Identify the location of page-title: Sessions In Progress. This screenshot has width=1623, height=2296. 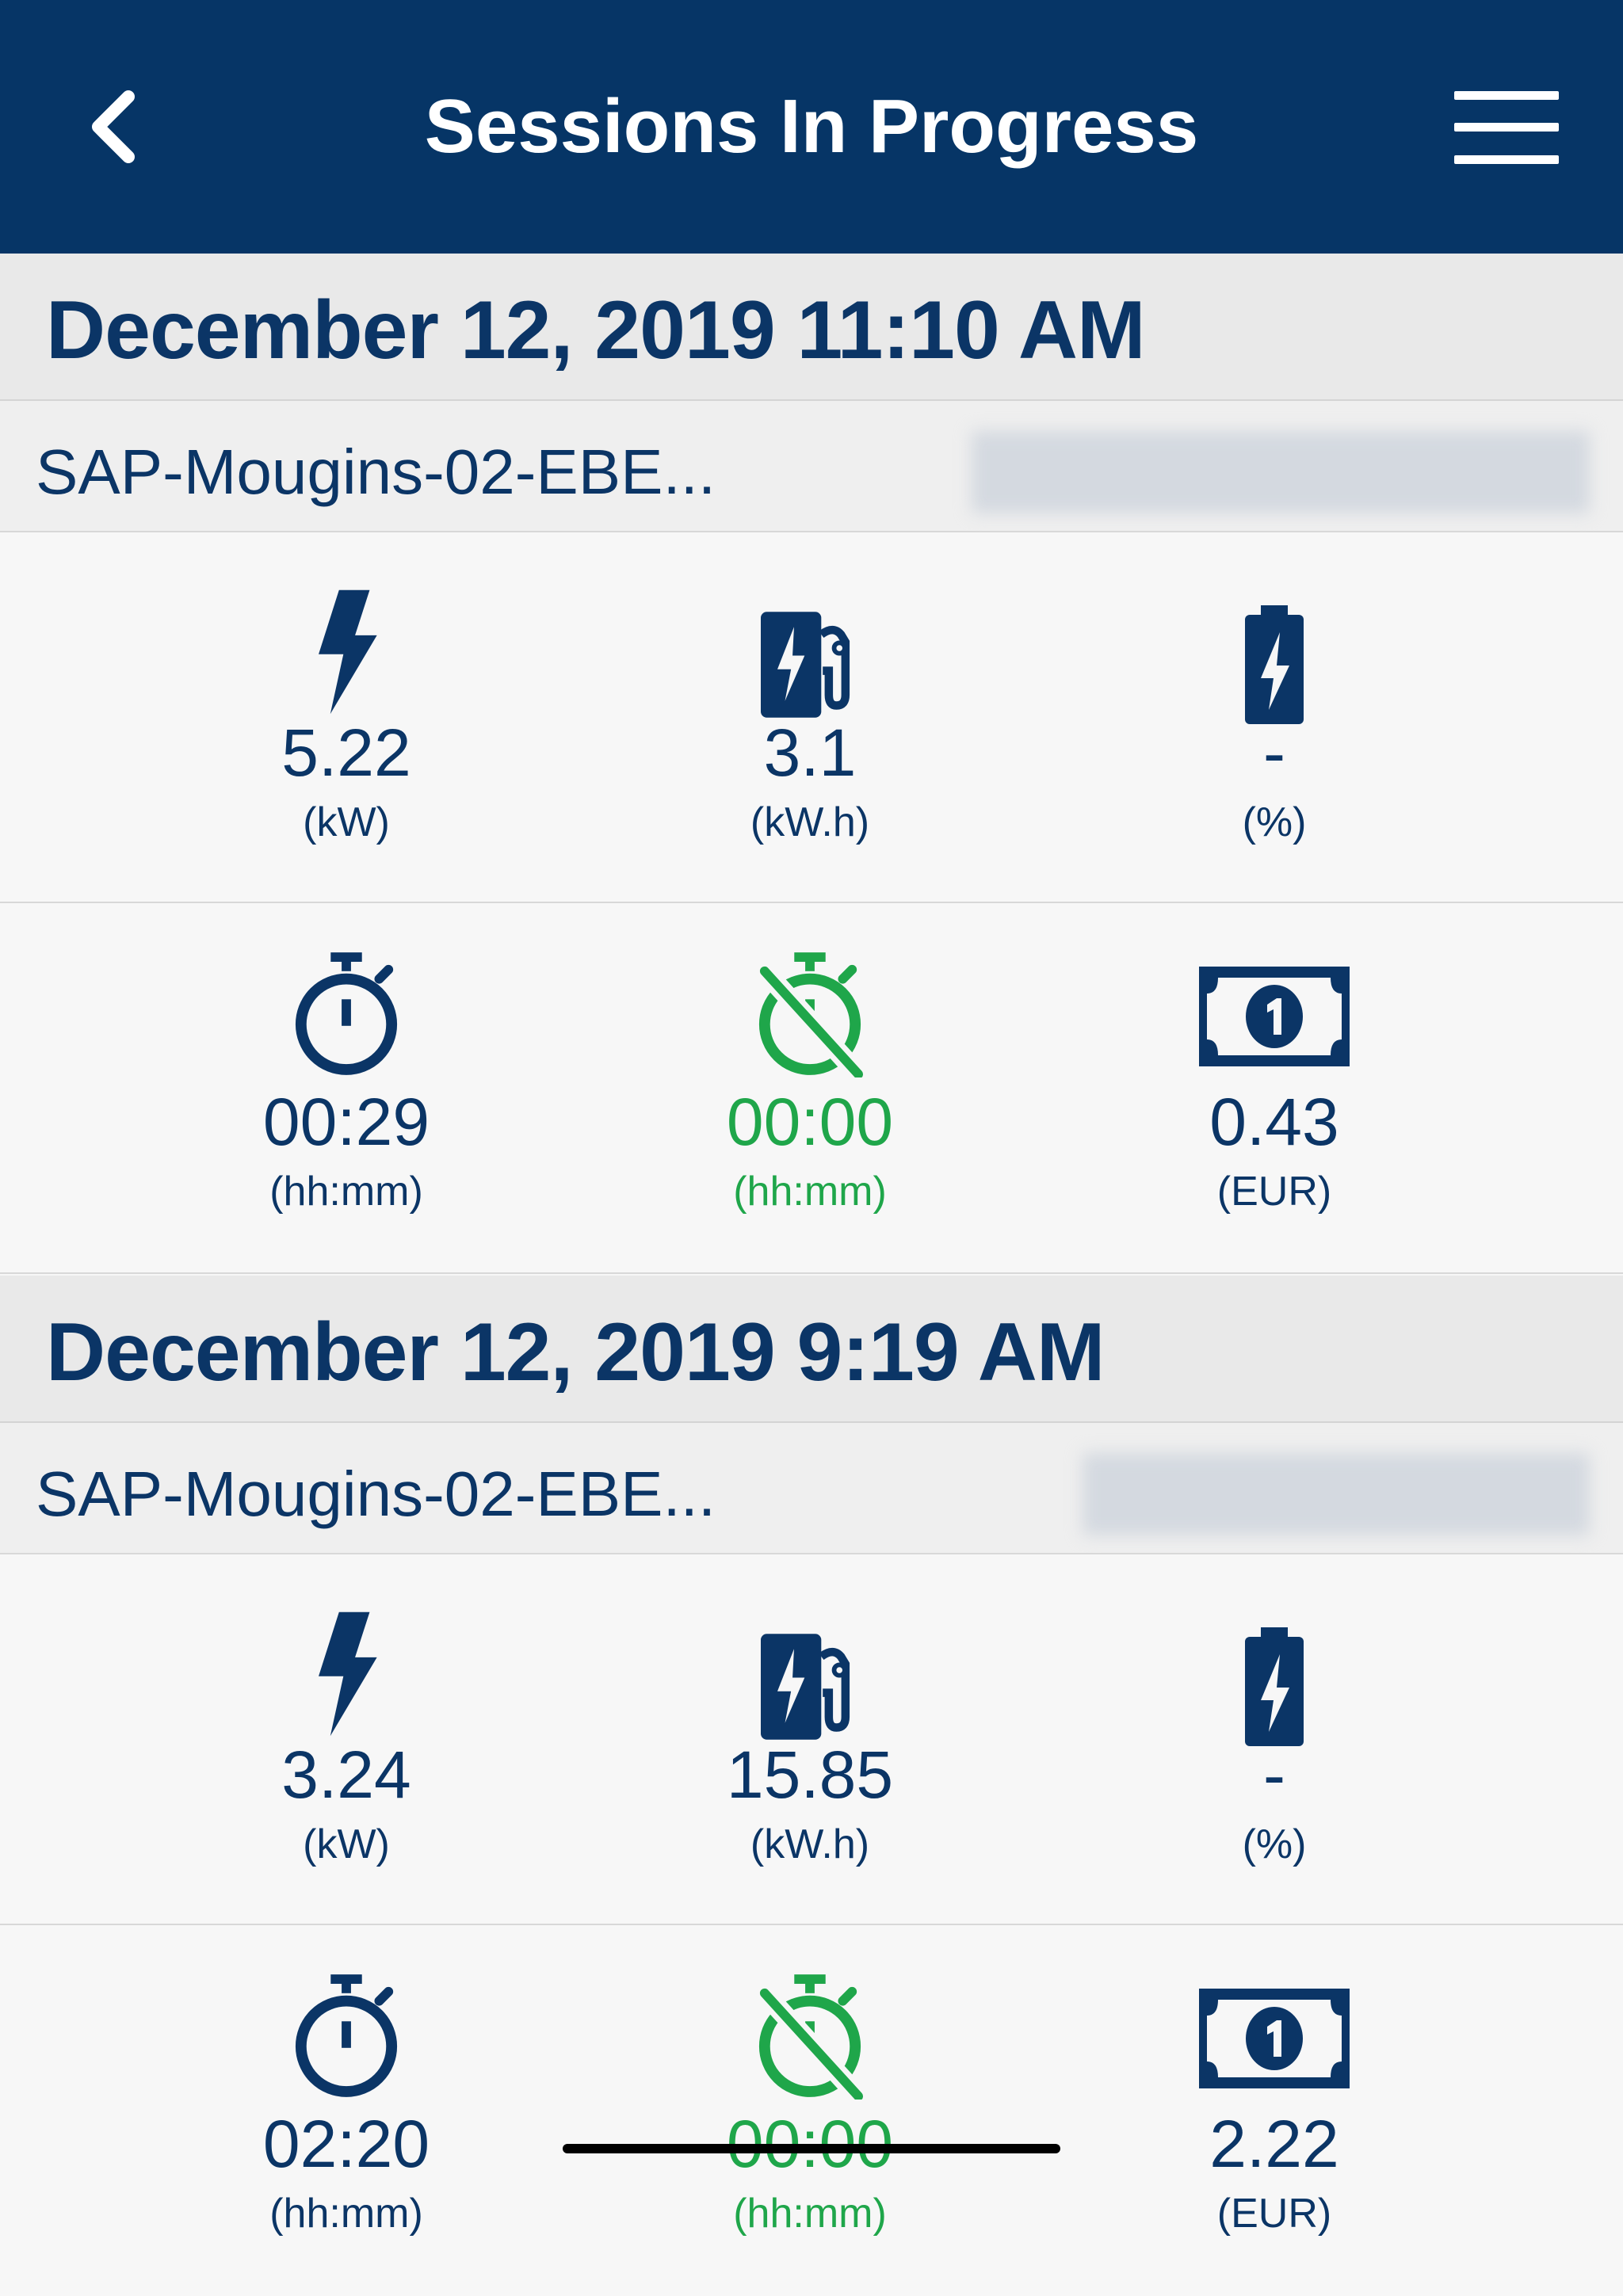
(811, 126).